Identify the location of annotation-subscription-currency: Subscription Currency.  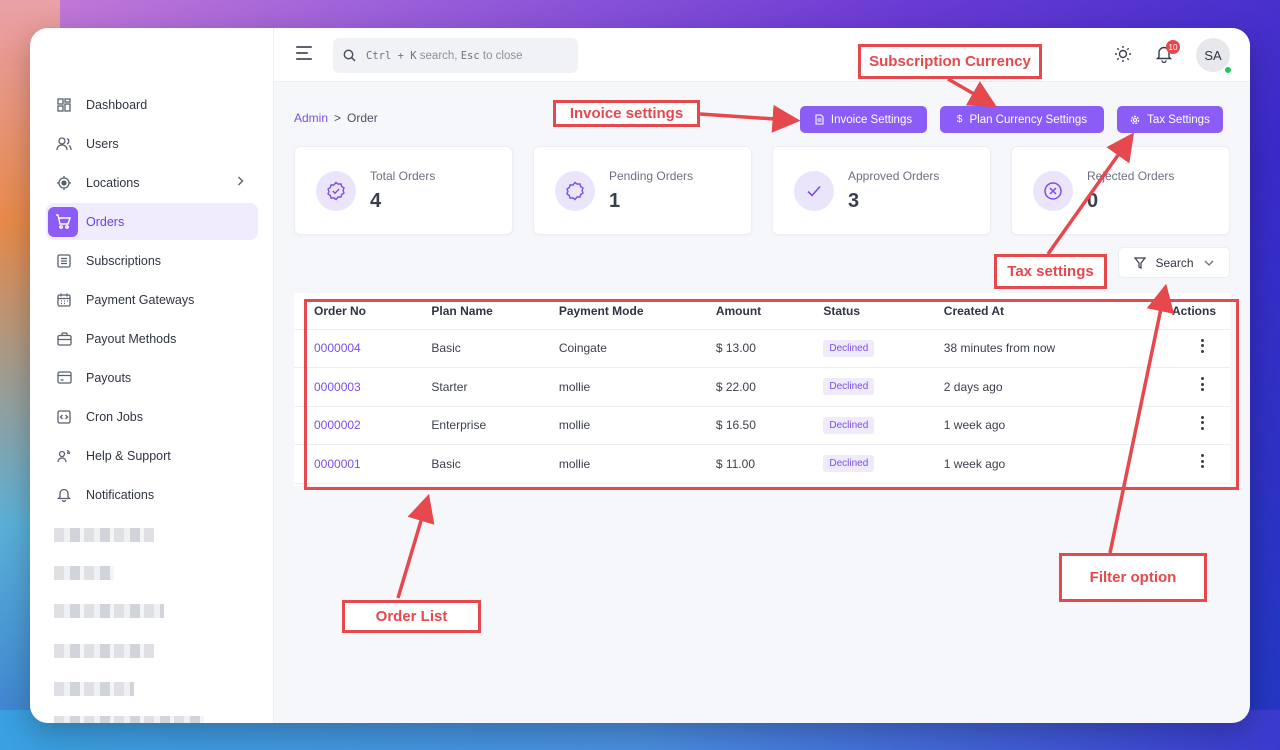
(950, 61).